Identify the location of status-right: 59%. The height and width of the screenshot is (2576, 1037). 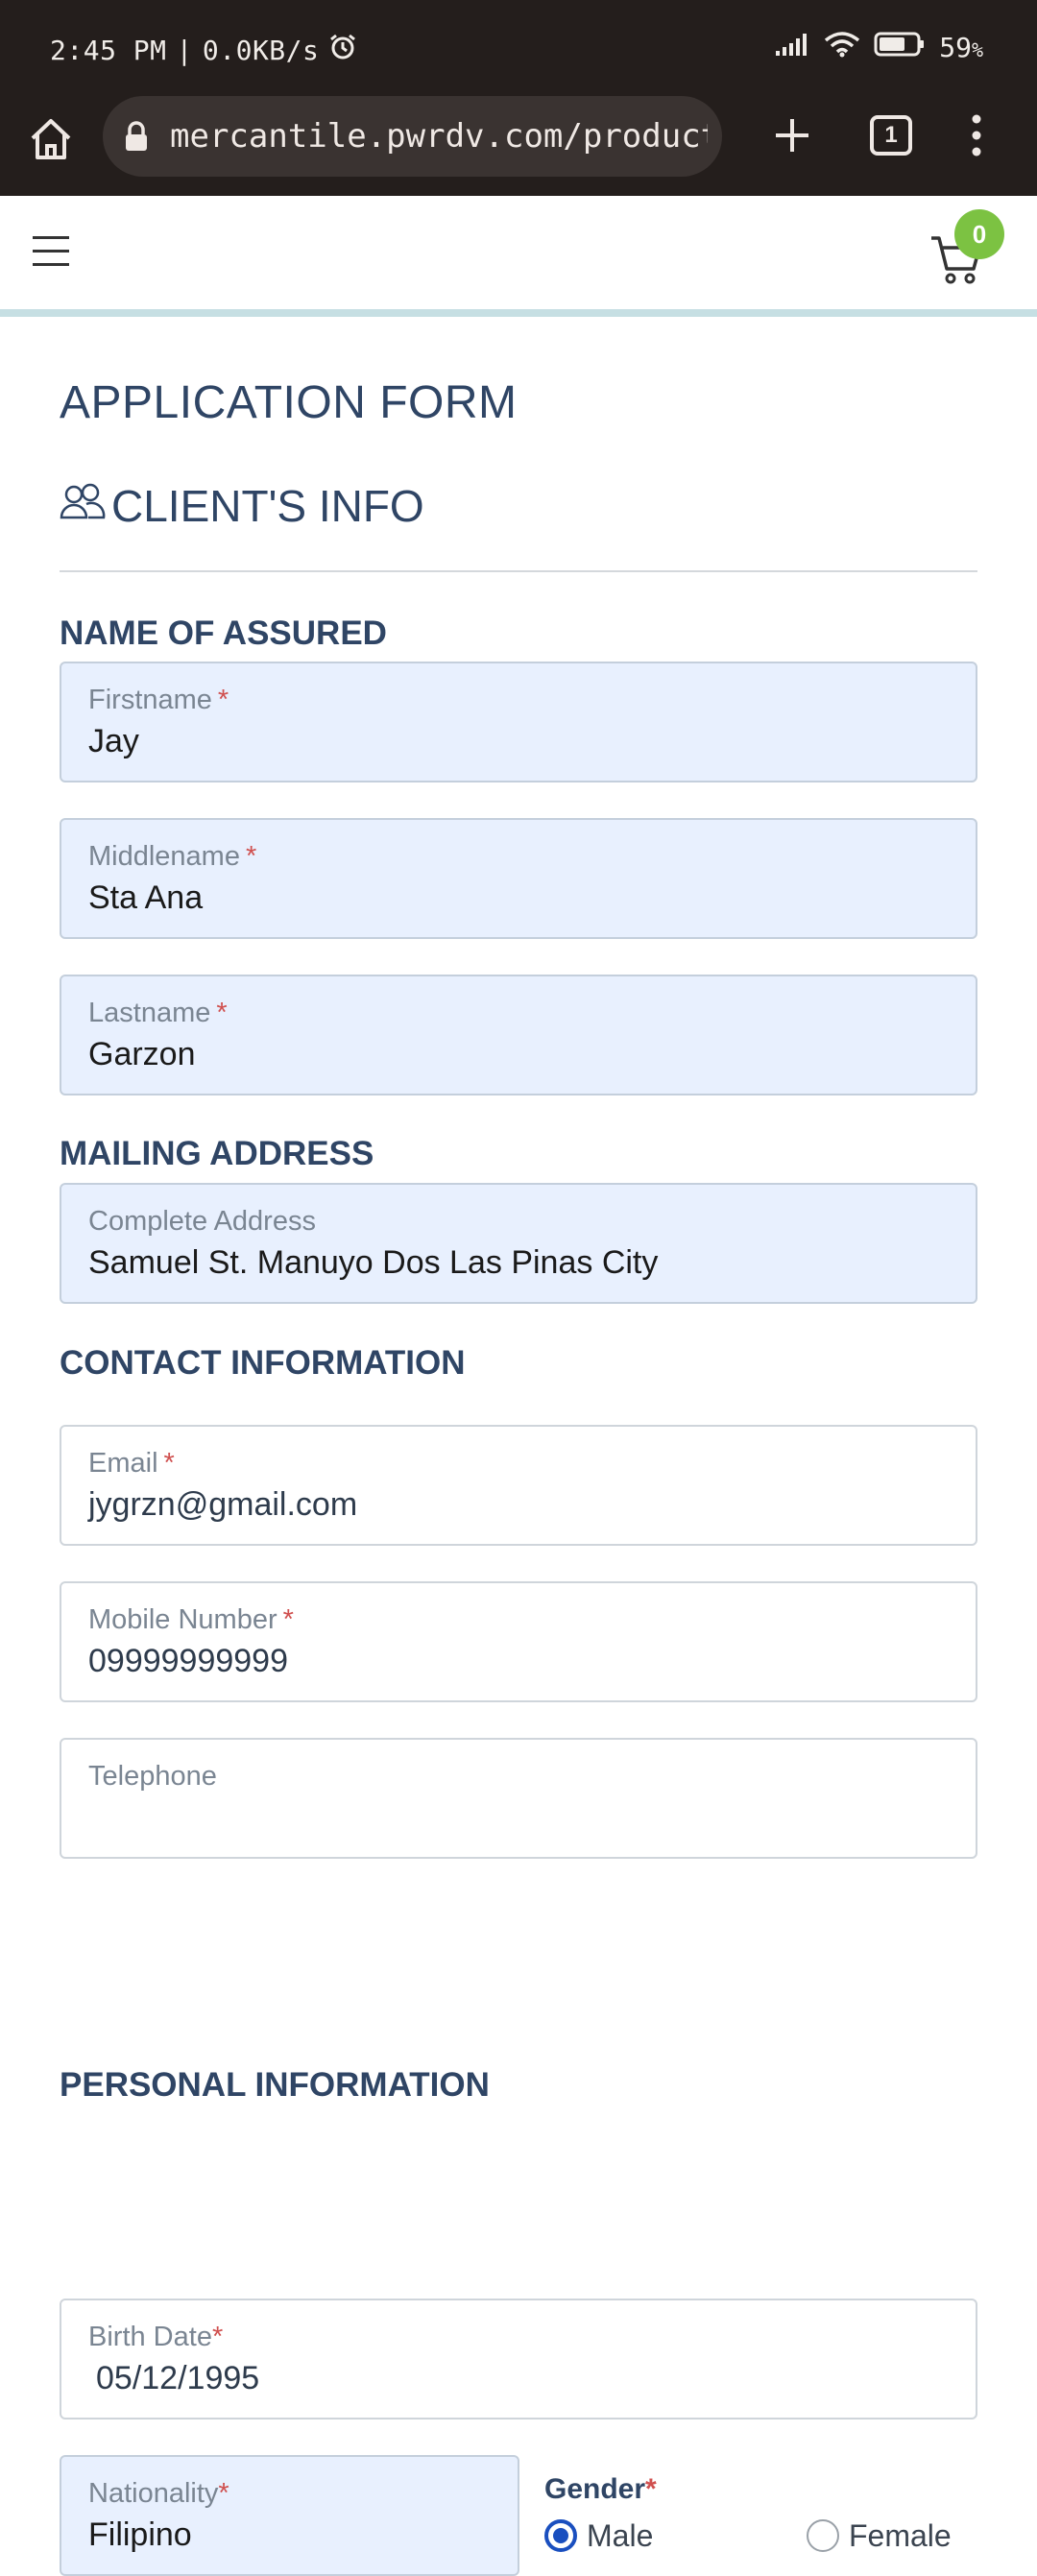
(878, 47).